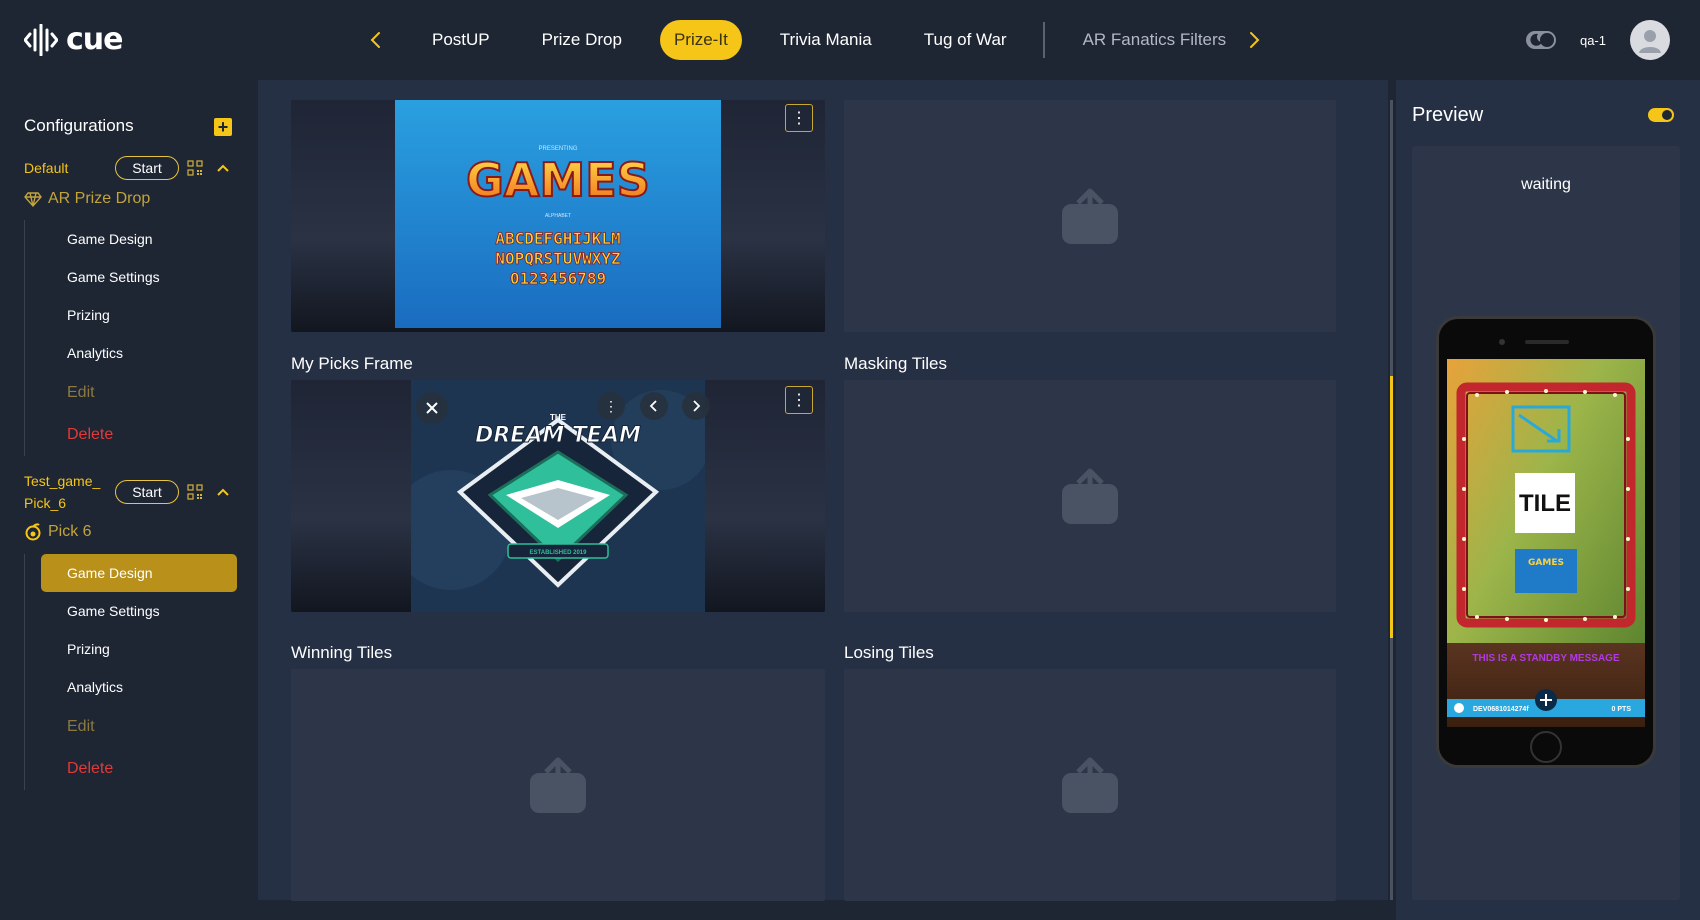 Image resolution: width=1700 pixels, height=920 pixels. I want to click on image-prev-button, so click(654, 406).